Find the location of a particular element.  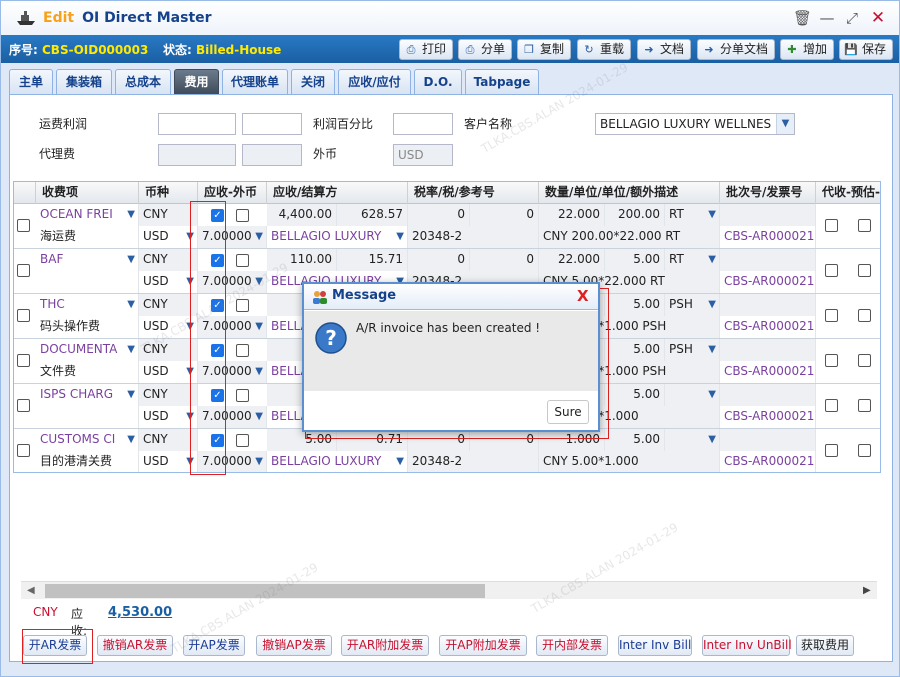

scroll-left-icon: ◀ is located at coordinates (31, 590).